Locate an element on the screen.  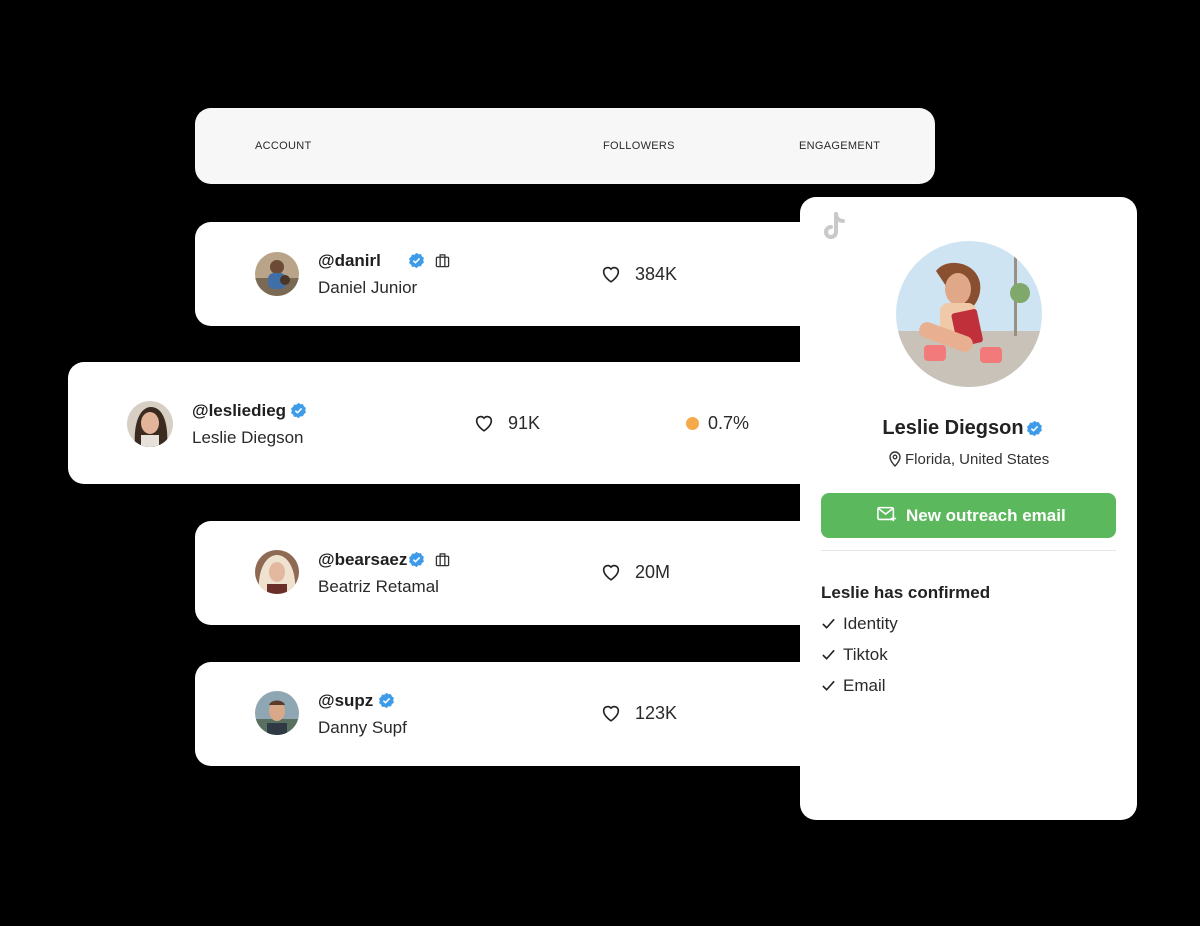
row-handle: @lesliedieg is located at coordinates (239, 411).